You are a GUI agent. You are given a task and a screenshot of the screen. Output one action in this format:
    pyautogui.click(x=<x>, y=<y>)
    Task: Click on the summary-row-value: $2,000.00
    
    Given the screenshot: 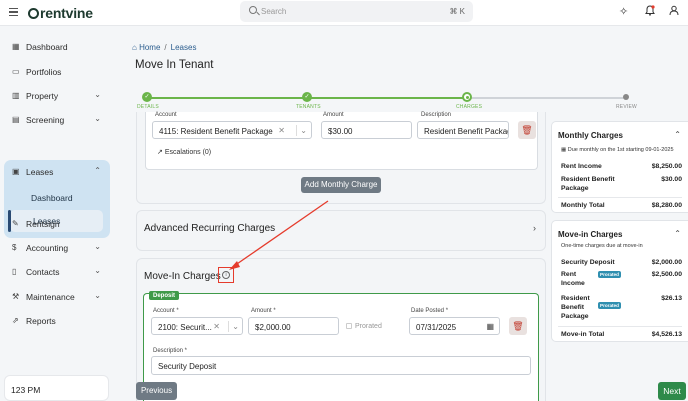 What is the action you would take?
    pyautogui.click(x=666, y=262)
    